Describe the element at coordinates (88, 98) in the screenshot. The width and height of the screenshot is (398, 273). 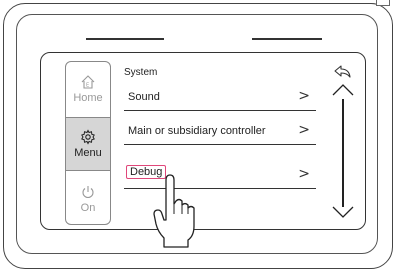
I see `sidebar-item-label: Home` at that location.